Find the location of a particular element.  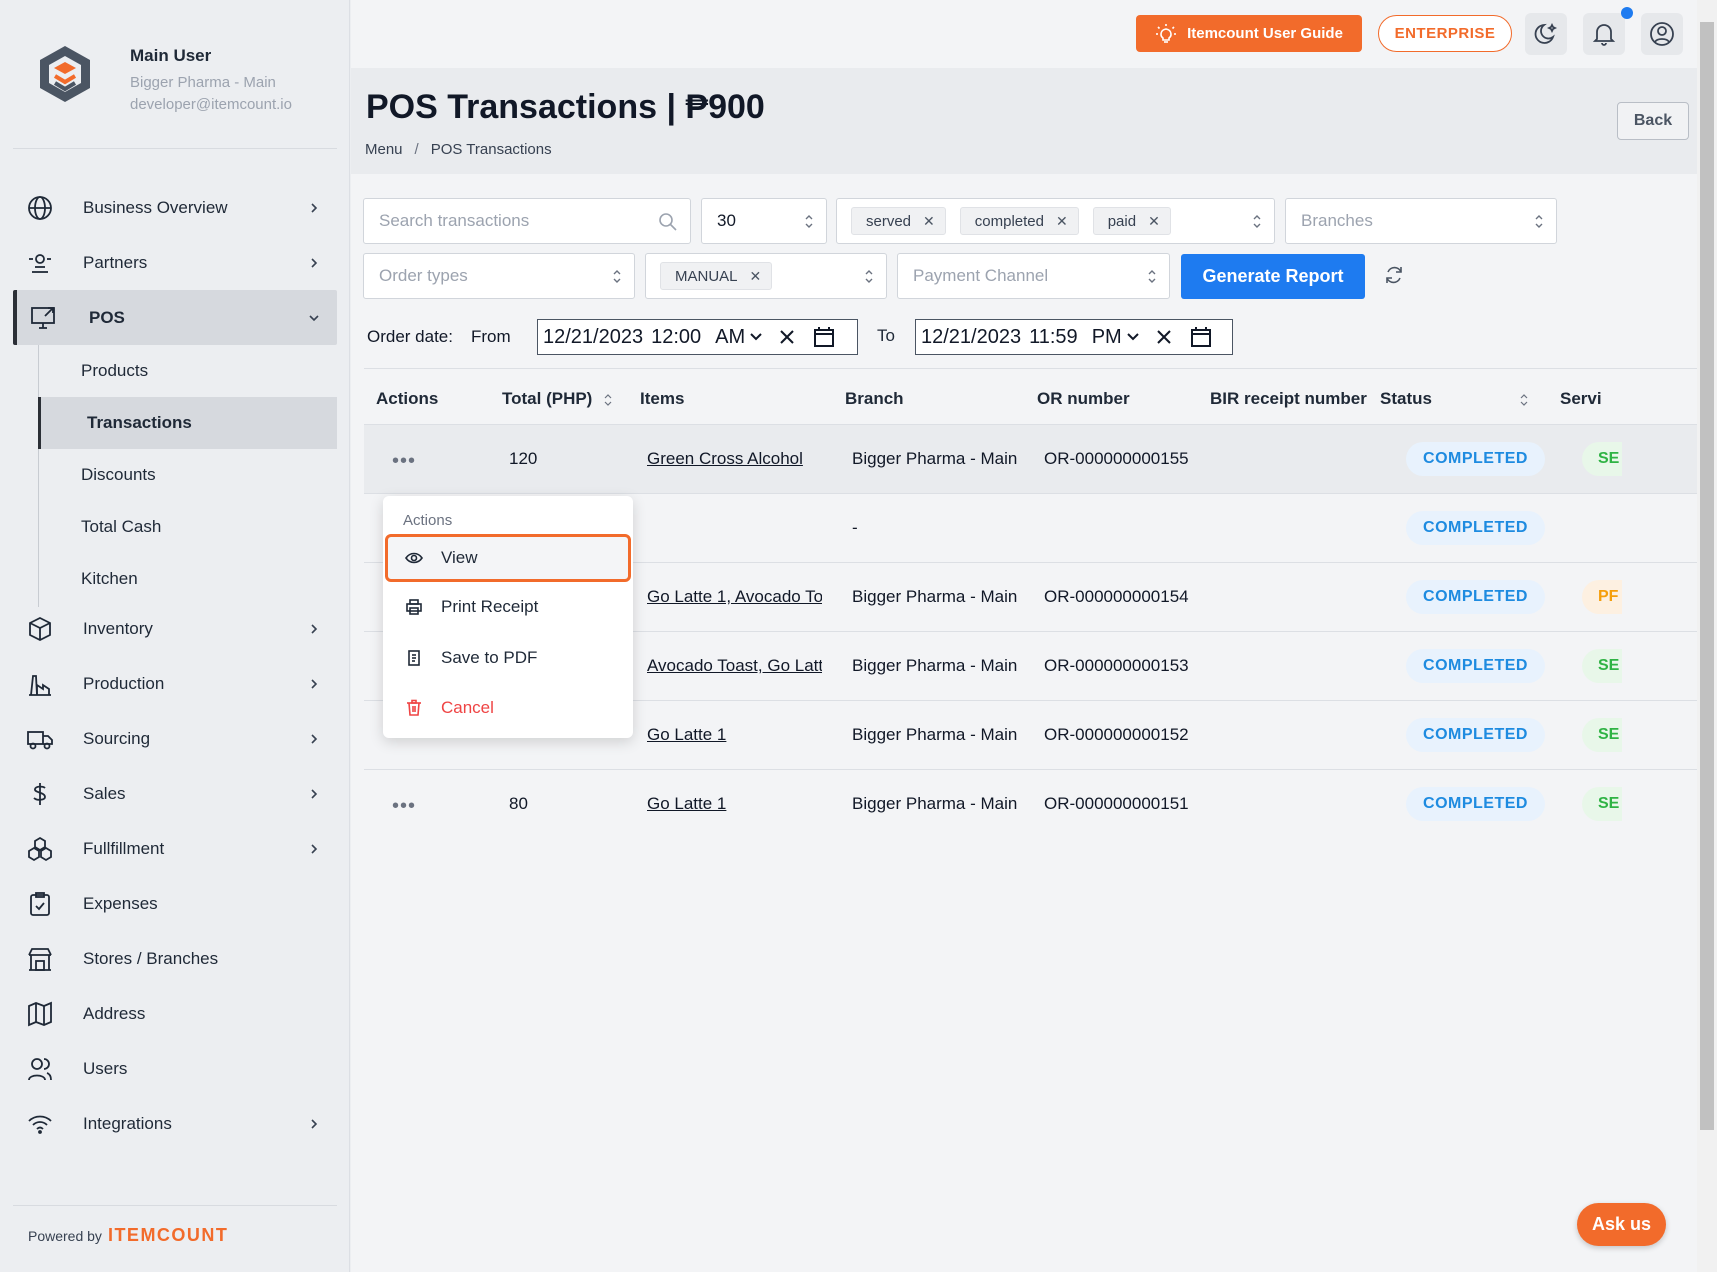

boxes-icon is located at coordinates (40, 849).